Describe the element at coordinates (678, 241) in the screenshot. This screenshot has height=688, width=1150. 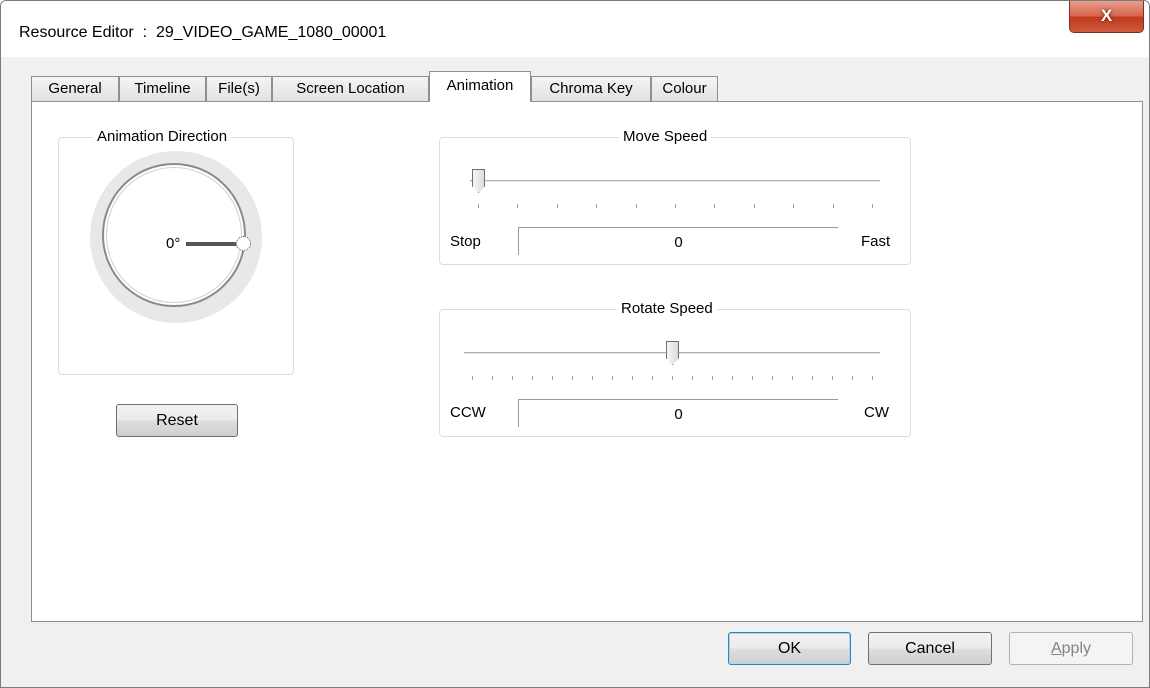
I see `move-speed-value-field: 0` at that location.